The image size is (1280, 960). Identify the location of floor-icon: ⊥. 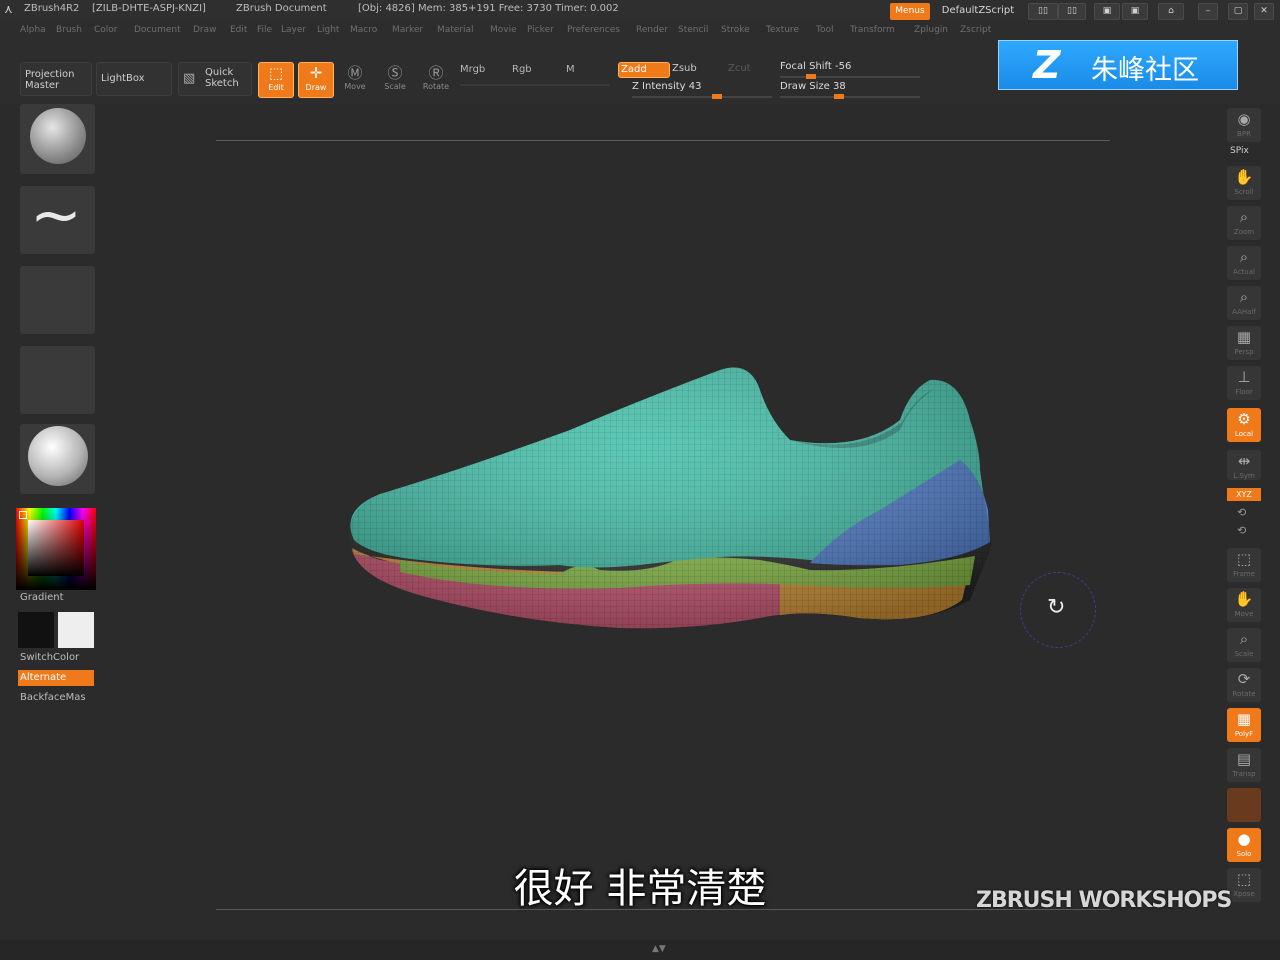
(1244, 377).